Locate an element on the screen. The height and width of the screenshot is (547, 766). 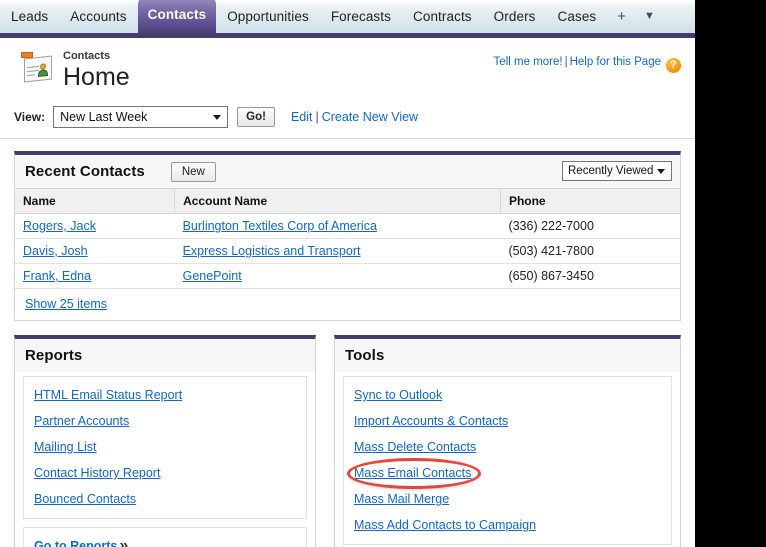
header-divider is located at coordinates (347, 138).